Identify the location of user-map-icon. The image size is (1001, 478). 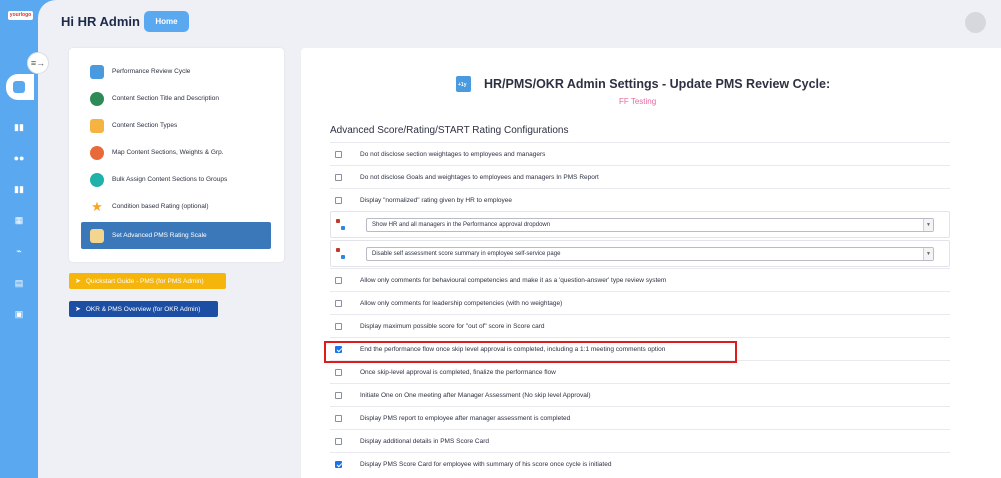
(97, 152).